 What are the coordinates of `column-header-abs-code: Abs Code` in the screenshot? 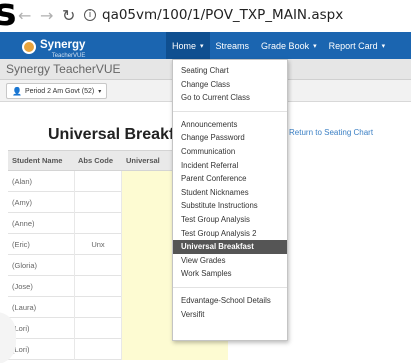 It's located at (98, 160).